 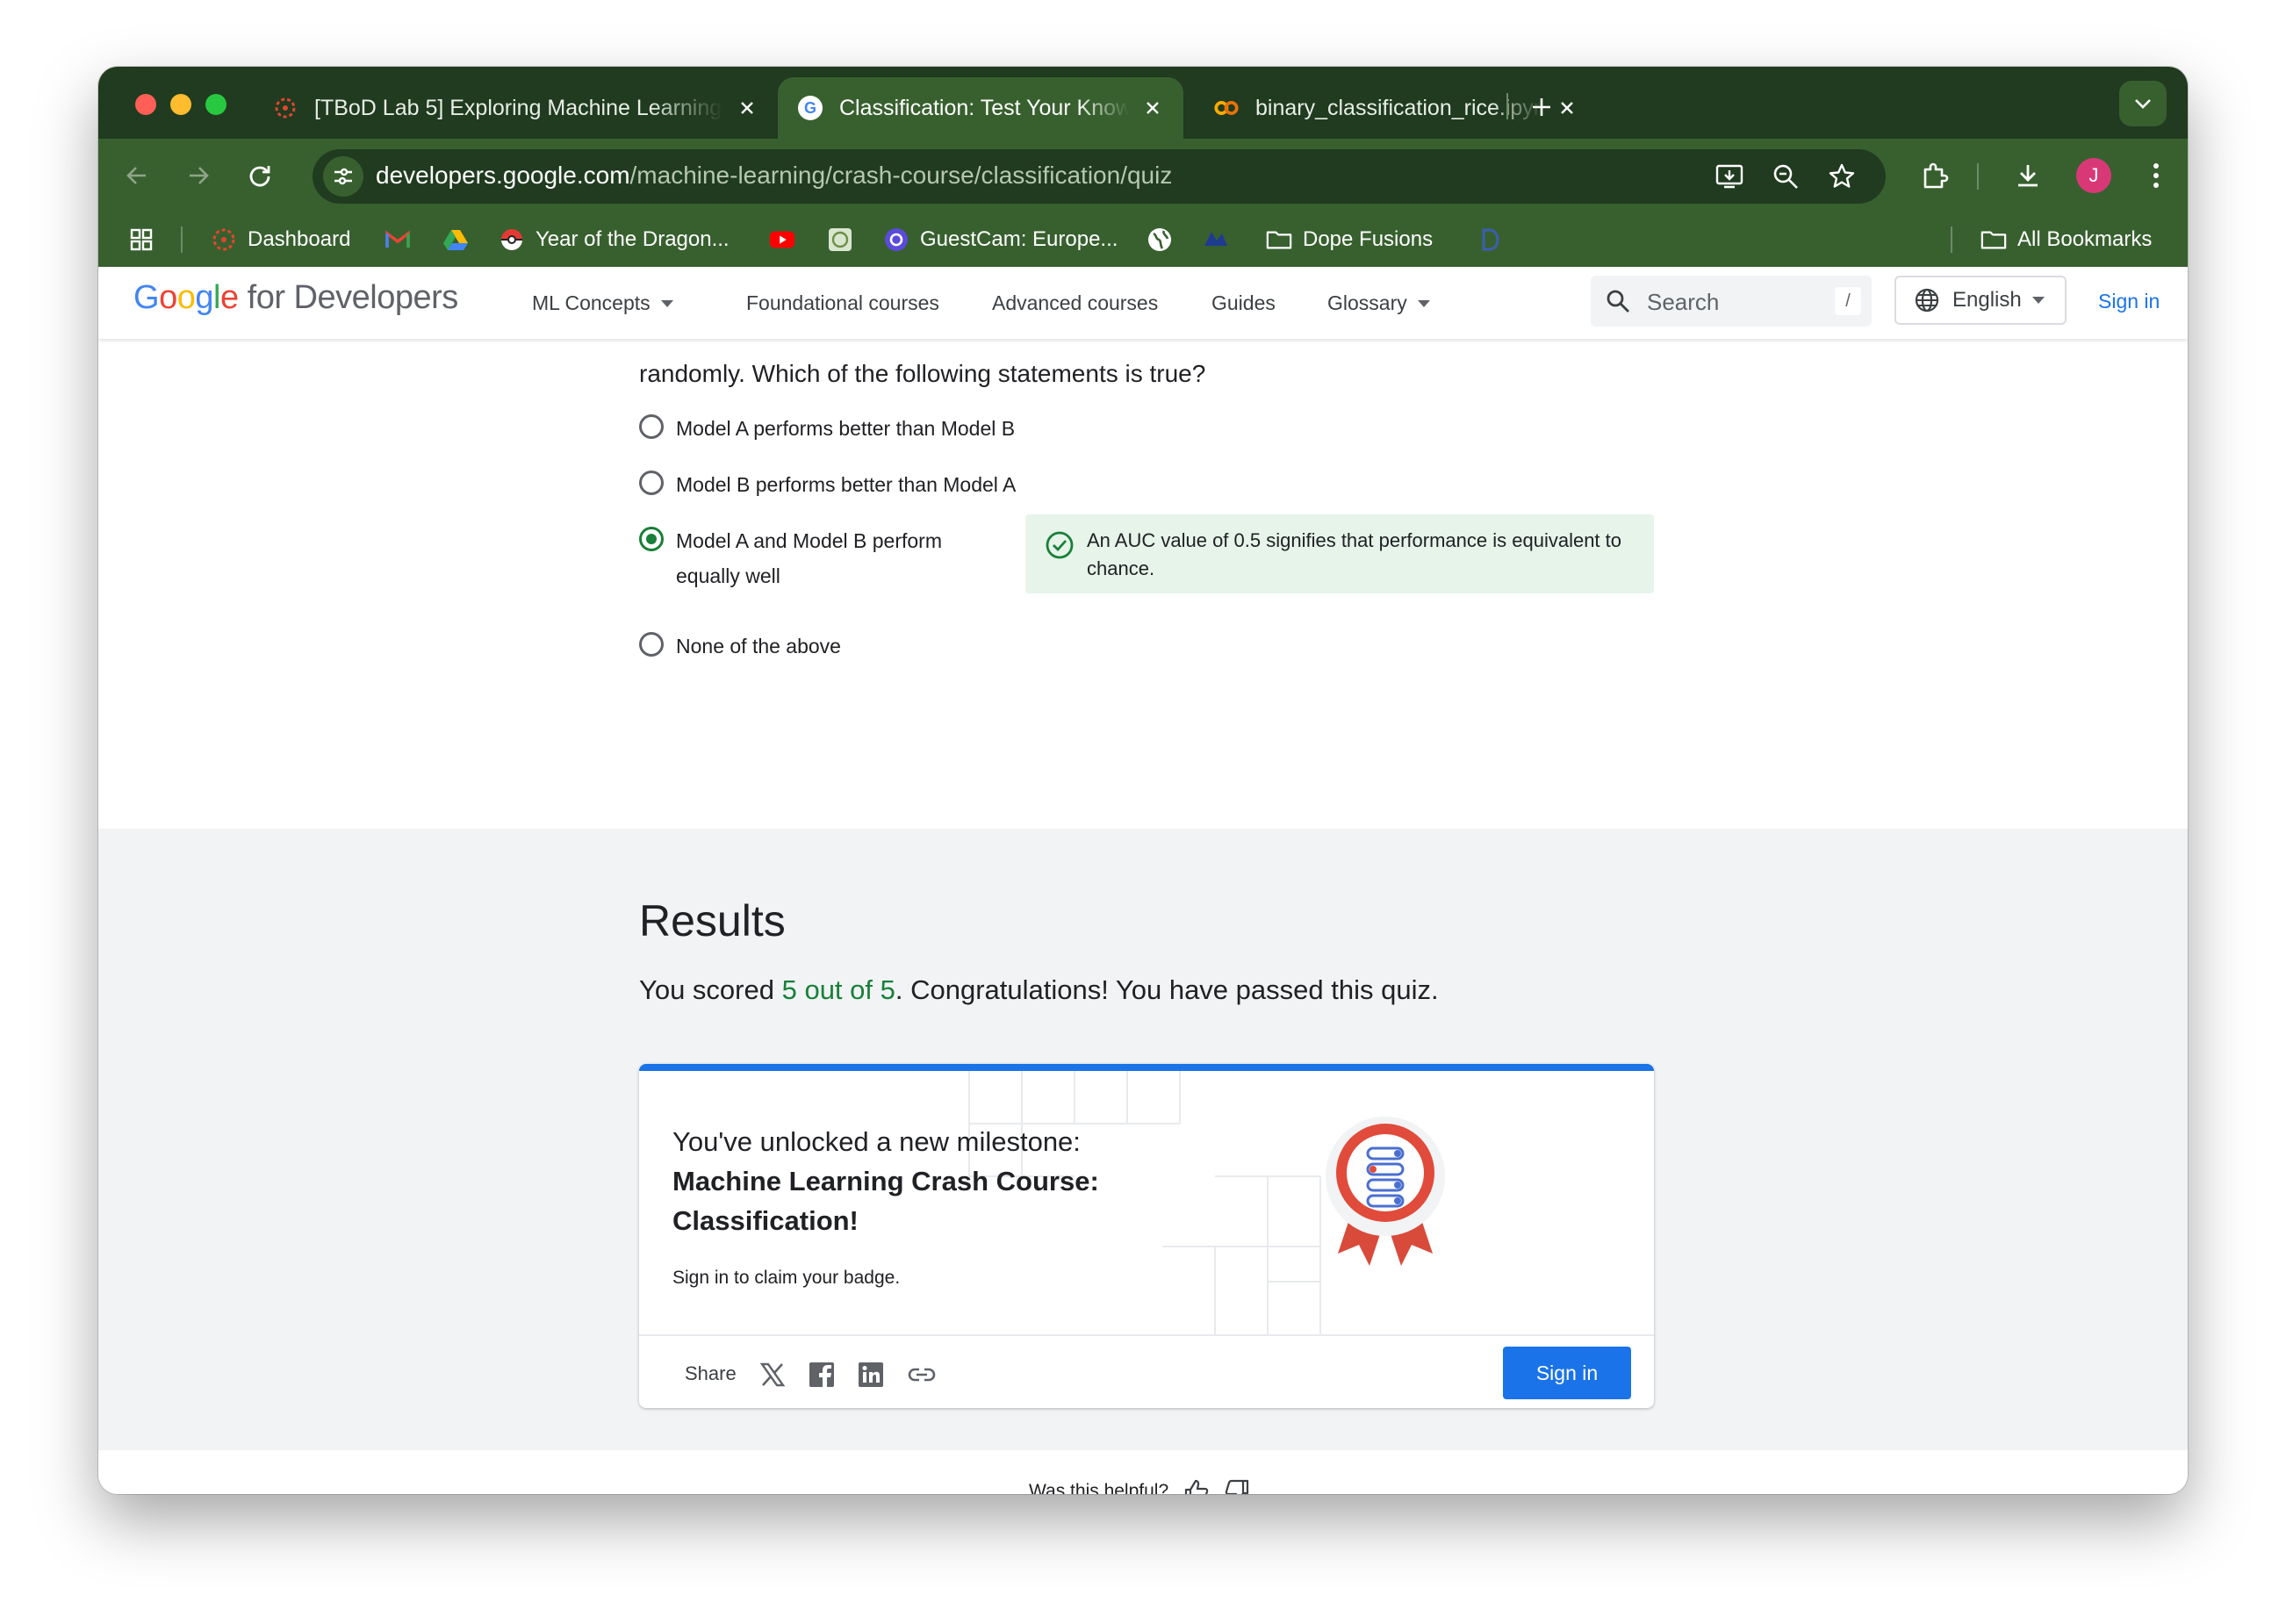 I want to click on site-icon, so click(x=1216, y=240).